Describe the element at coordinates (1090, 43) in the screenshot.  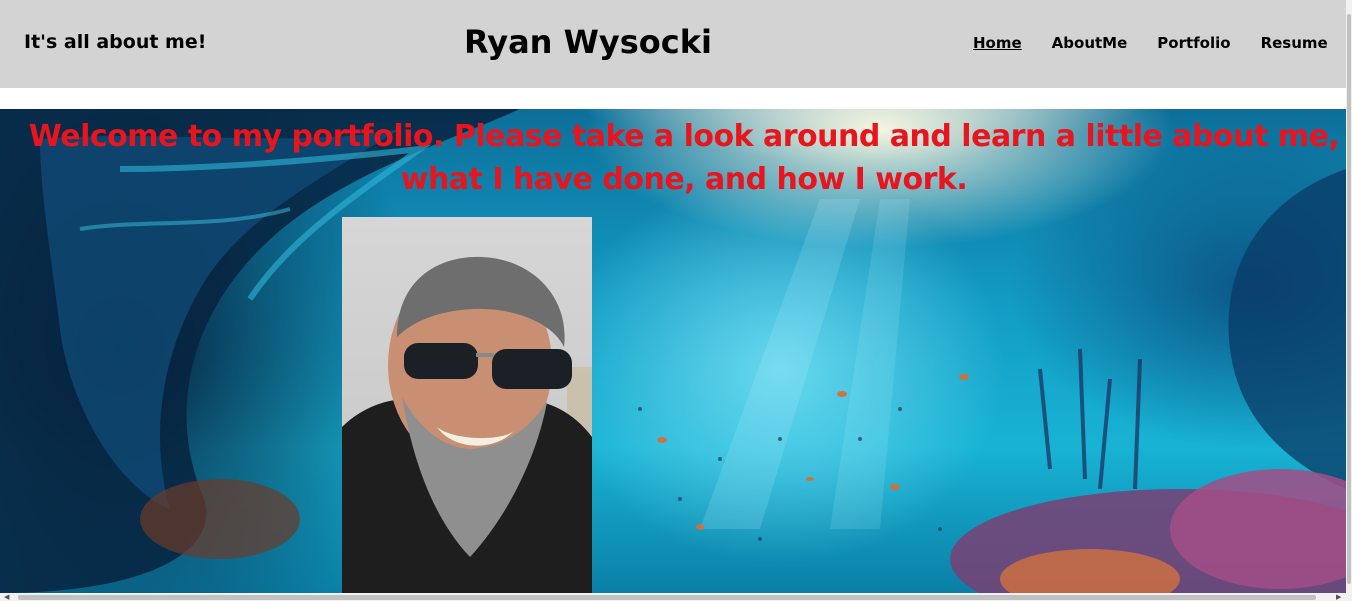
I see `nav-aboutme-link: AboutMe` at that location.